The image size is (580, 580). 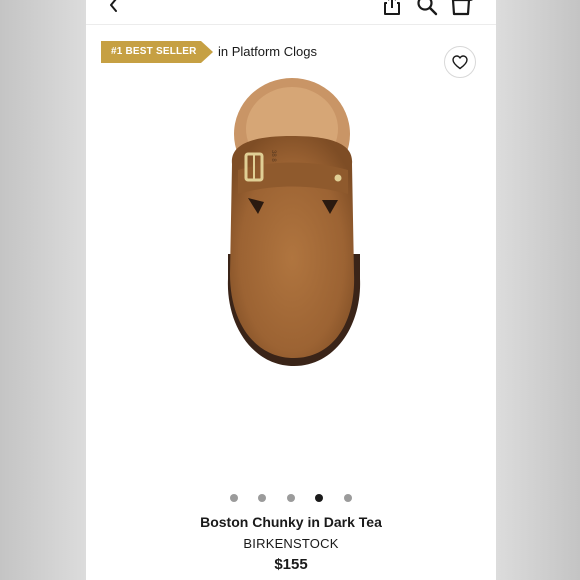 I want to click on brand-name: BIRKENSTOCK, so click(x=291, y=543).